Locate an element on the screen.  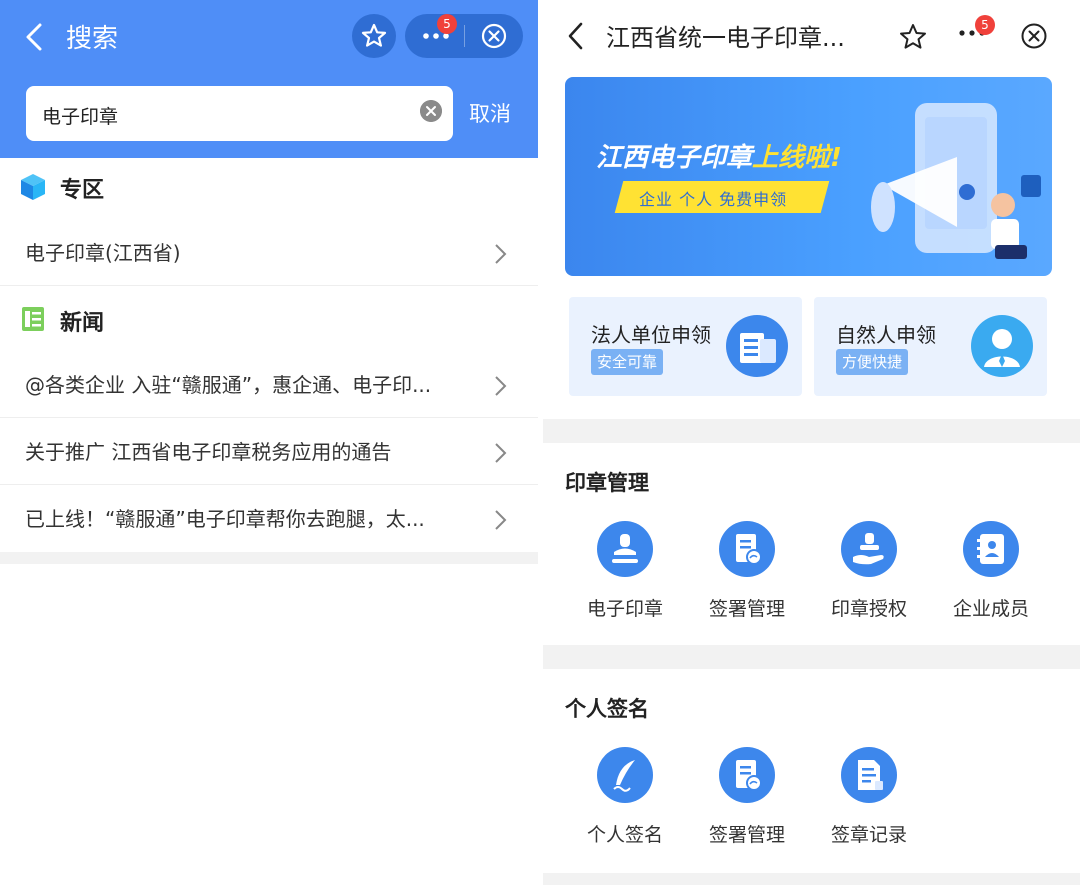
card-natural-person-apply: 自然人申领 方便快捷 is located at coordinates (930, 346).